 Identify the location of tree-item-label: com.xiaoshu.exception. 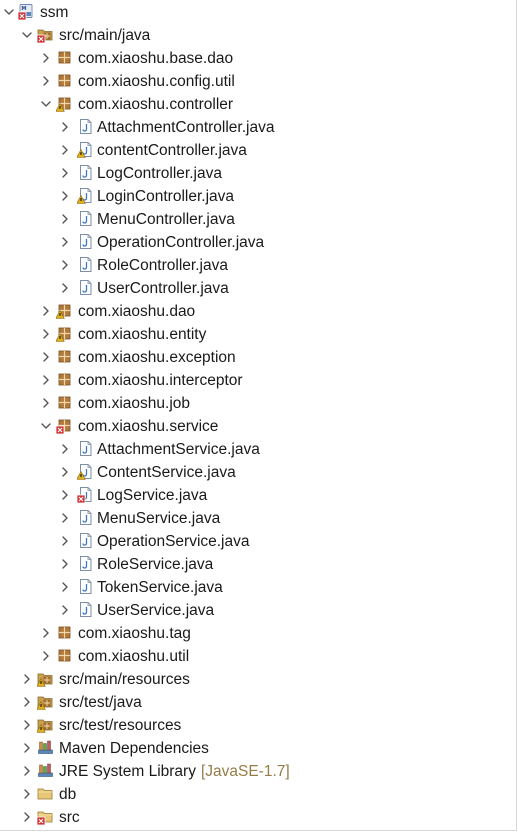
(157, 357).